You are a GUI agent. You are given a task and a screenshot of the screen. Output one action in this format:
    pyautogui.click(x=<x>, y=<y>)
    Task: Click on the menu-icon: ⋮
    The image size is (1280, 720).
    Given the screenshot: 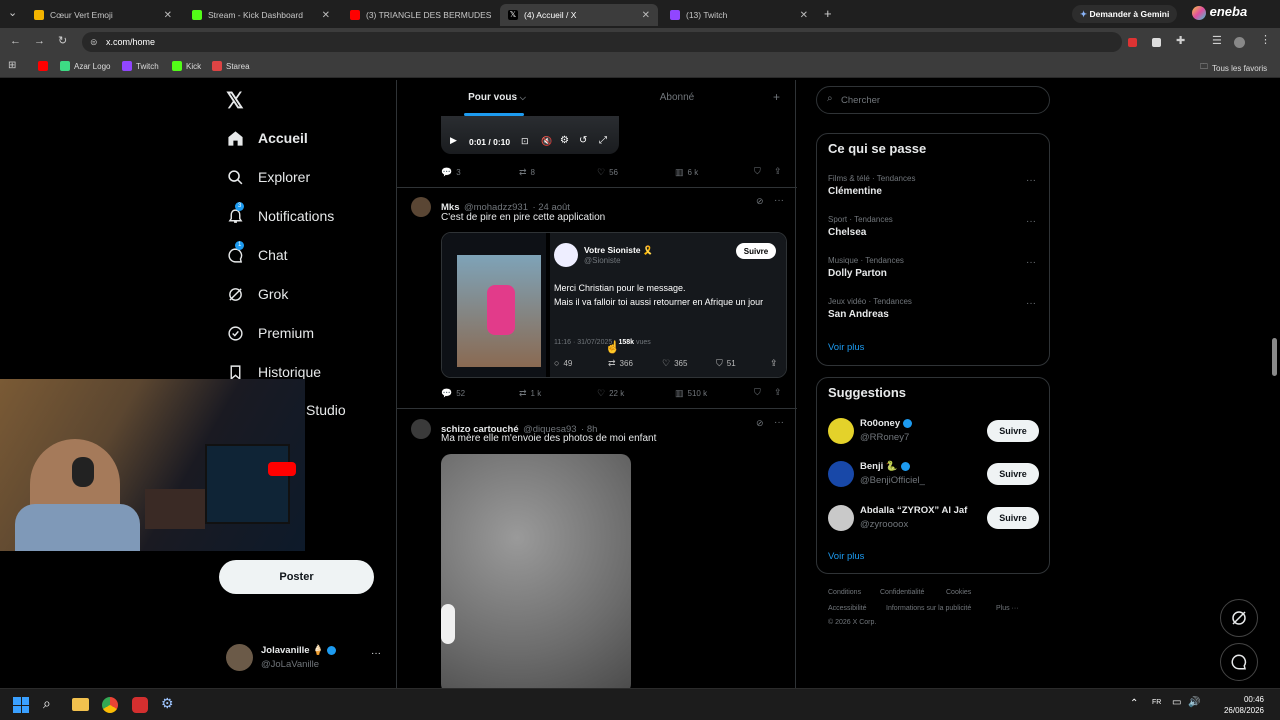 What is the action you would take?
    pyautogui.click(x=1265, y=40)
    